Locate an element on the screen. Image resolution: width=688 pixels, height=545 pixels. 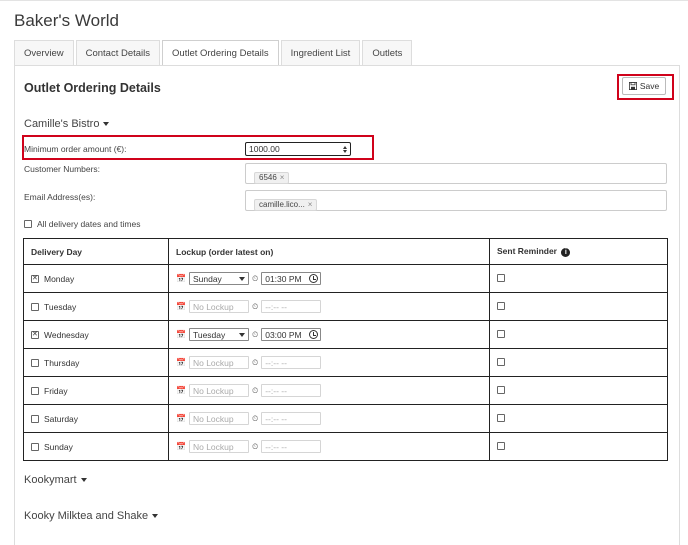
save-button: Save is located at coordinates (644, 86).